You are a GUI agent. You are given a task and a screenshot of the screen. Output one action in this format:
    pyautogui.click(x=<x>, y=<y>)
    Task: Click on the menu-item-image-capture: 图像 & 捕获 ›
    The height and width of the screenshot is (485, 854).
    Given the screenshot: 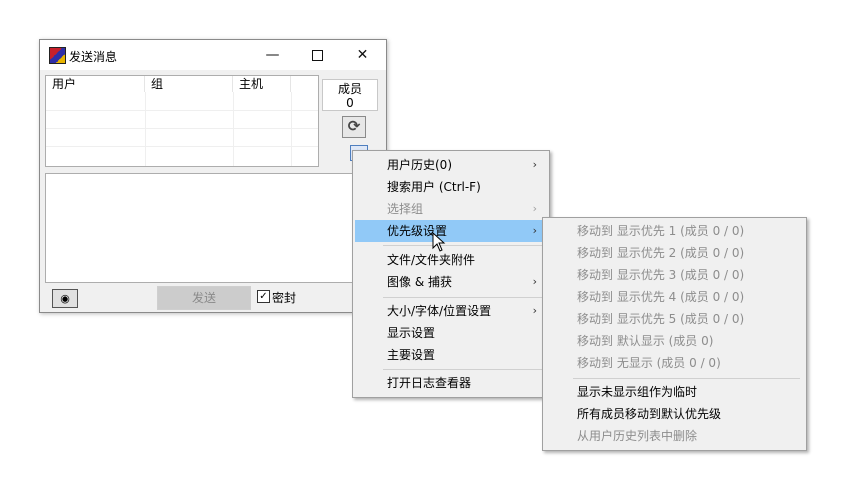 What is the action you would take?
    pyautogui.click(x=451, y=282)
    